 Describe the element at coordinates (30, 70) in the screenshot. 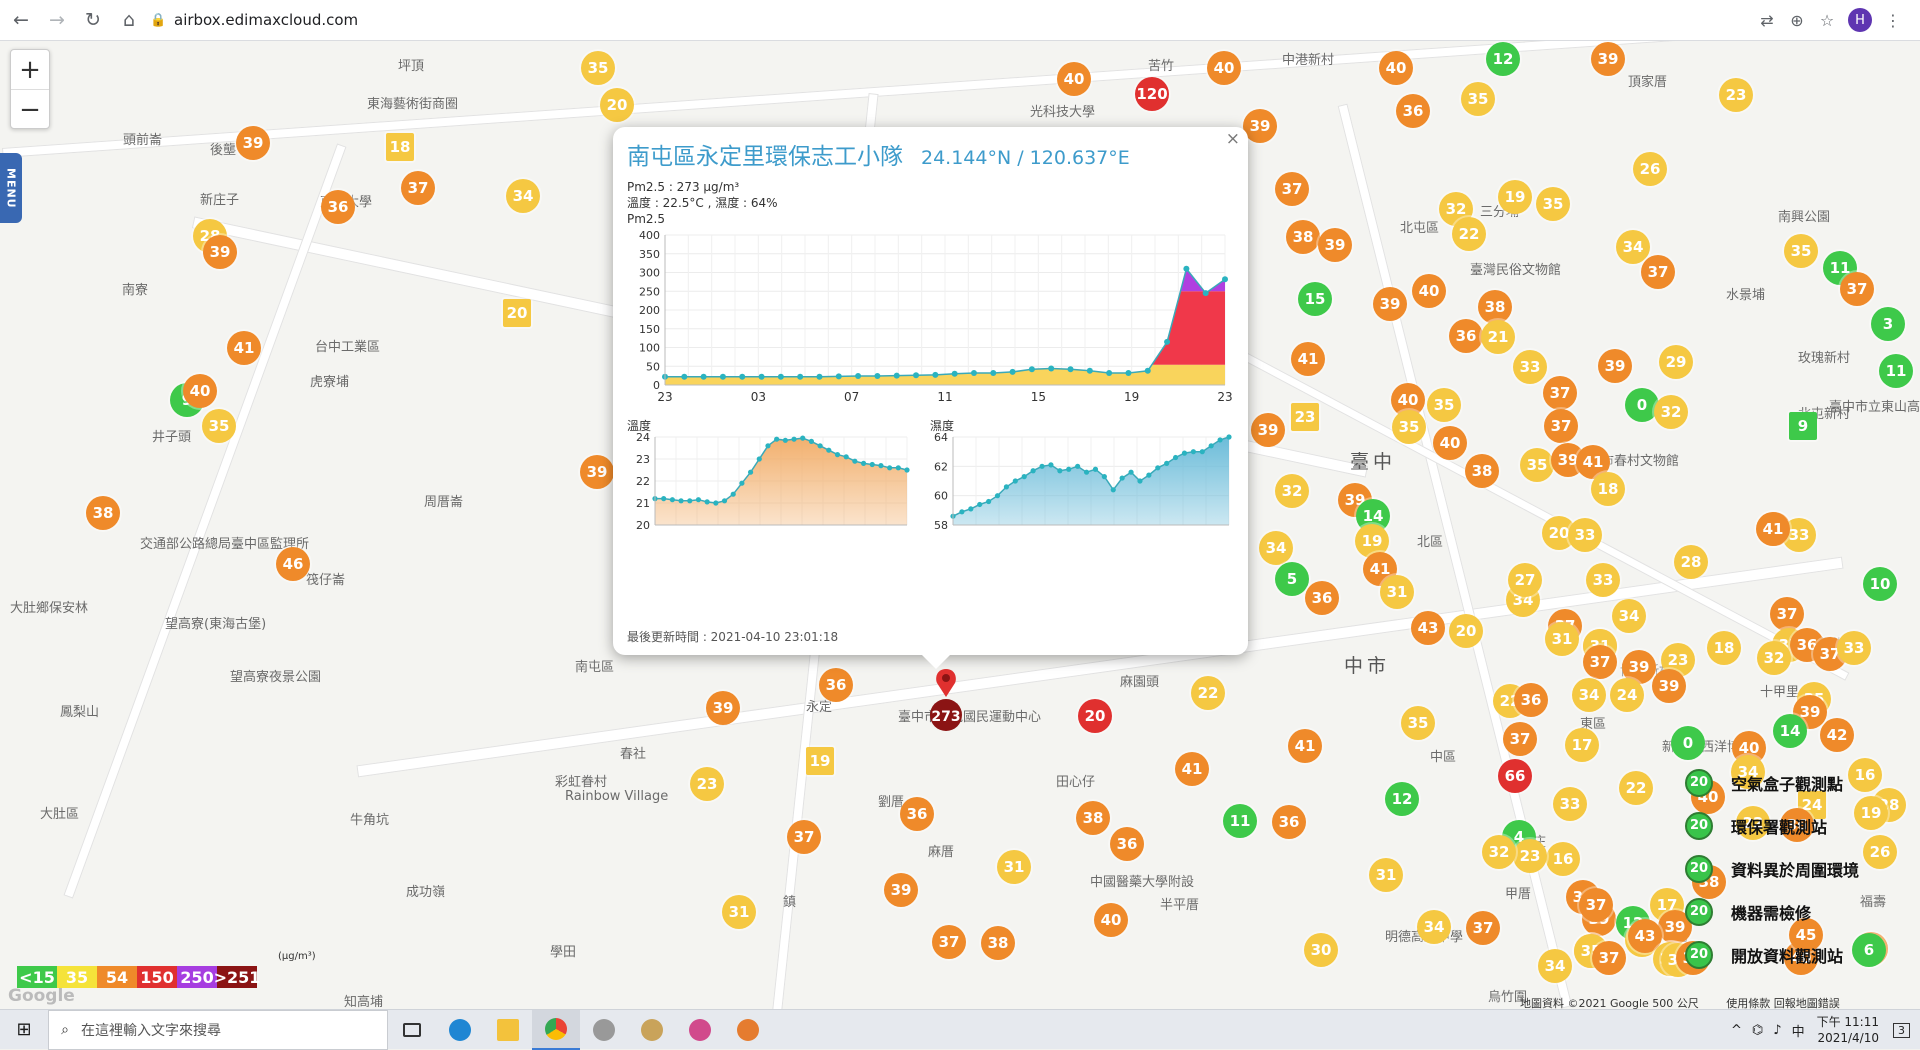

I see `zoom-in-button: +` at that location.